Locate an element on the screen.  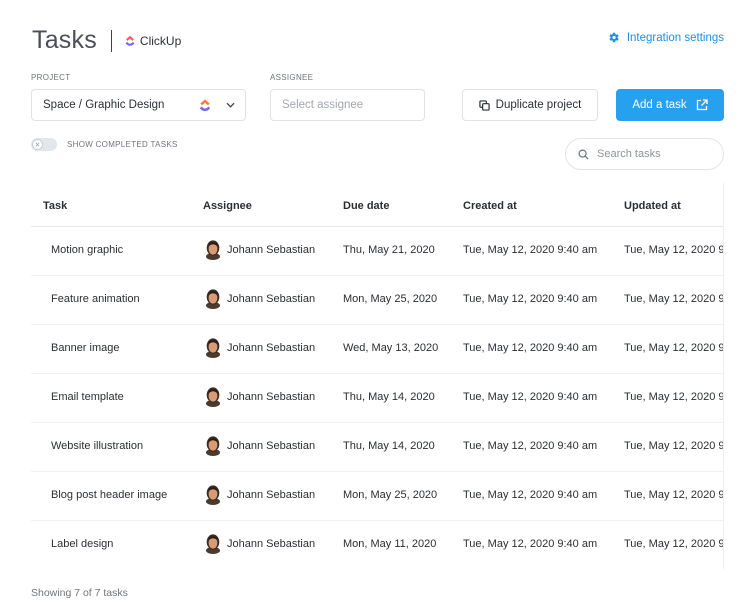
search-box is located at coordinates (644, 154).